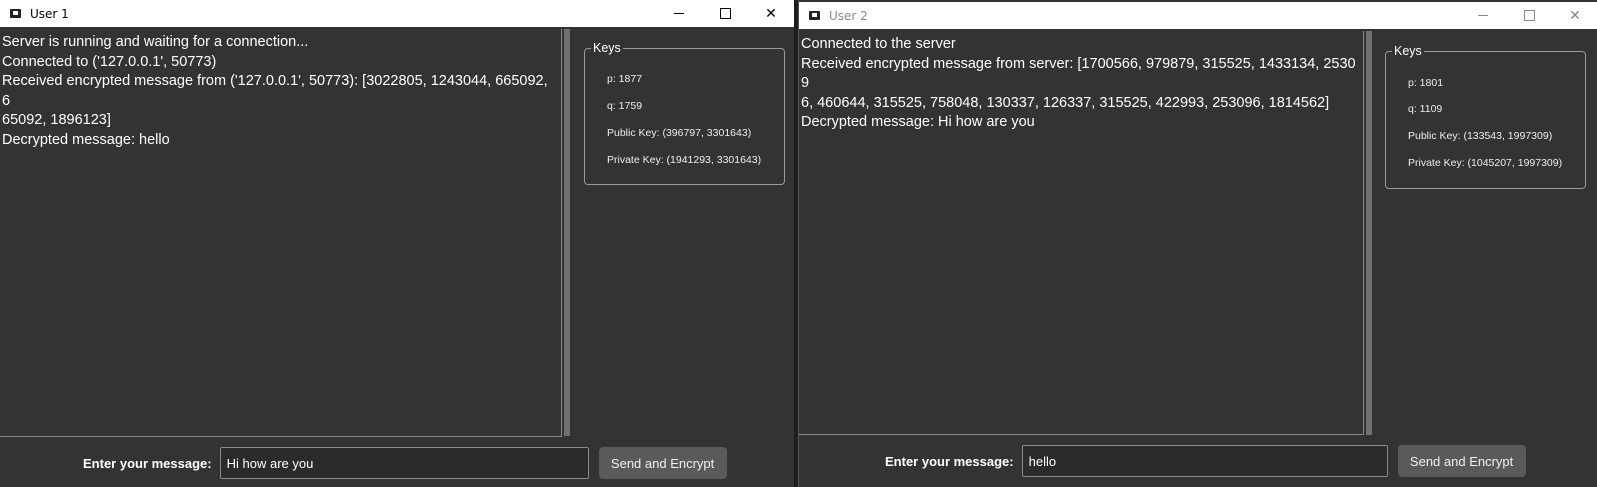  I want to click on window-title: User 2, so click(848, 15).